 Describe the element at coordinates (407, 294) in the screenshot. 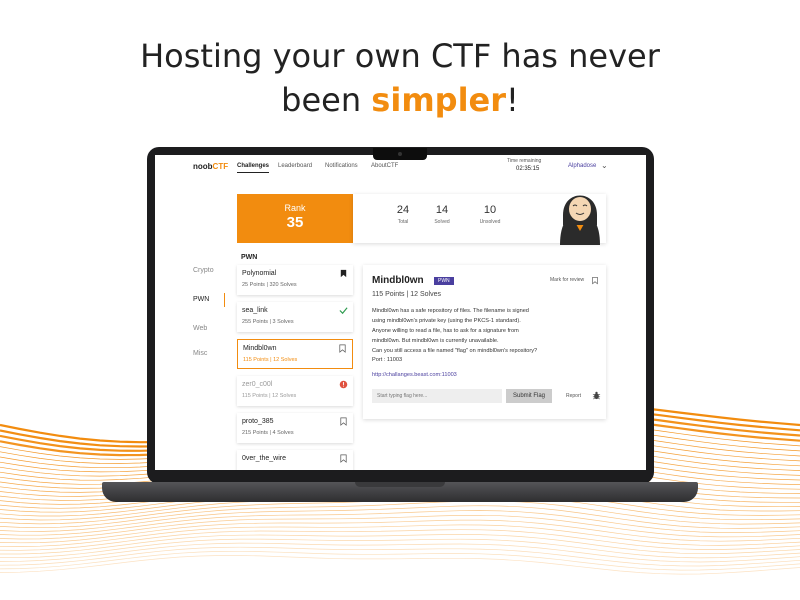

I see `detail-meta: 115 Points | 12 Solves` at that location.